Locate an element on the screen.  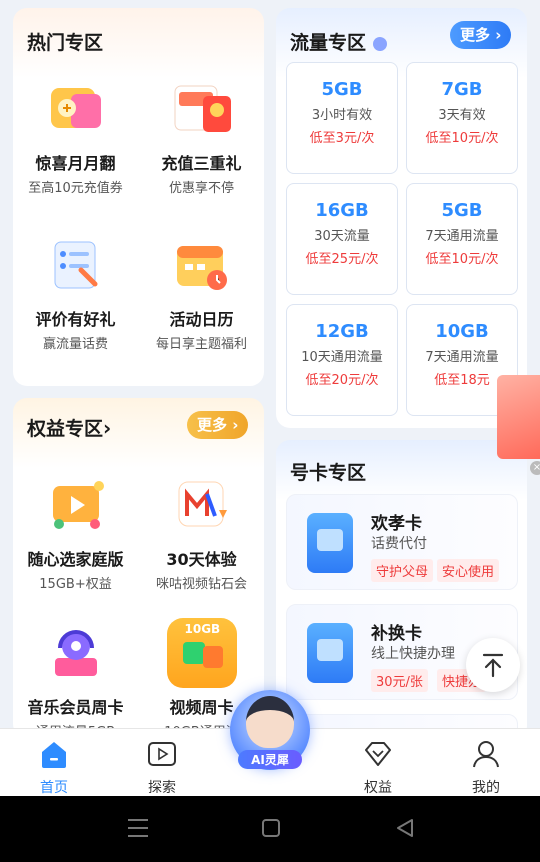
ai-avatar is located at coordinates (270, 722).